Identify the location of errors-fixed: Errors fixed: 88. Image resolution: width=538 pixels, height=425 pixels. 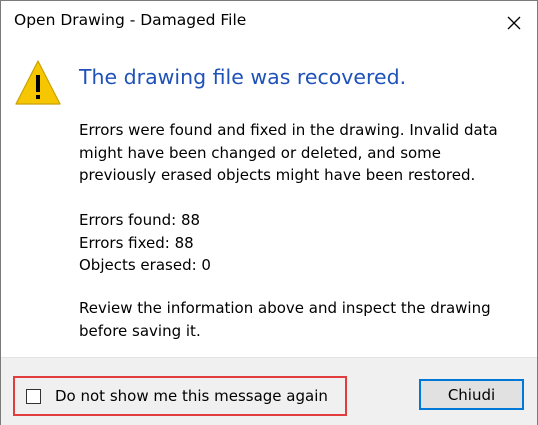
(136, 242).